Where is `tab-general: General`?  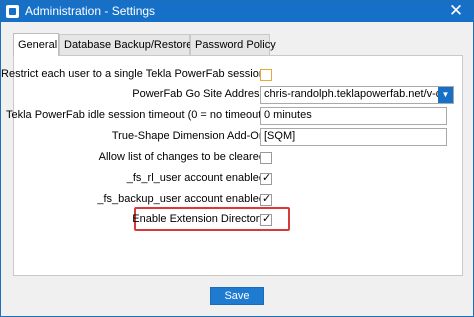
tab-general: General is located at coordinates (36, 44).